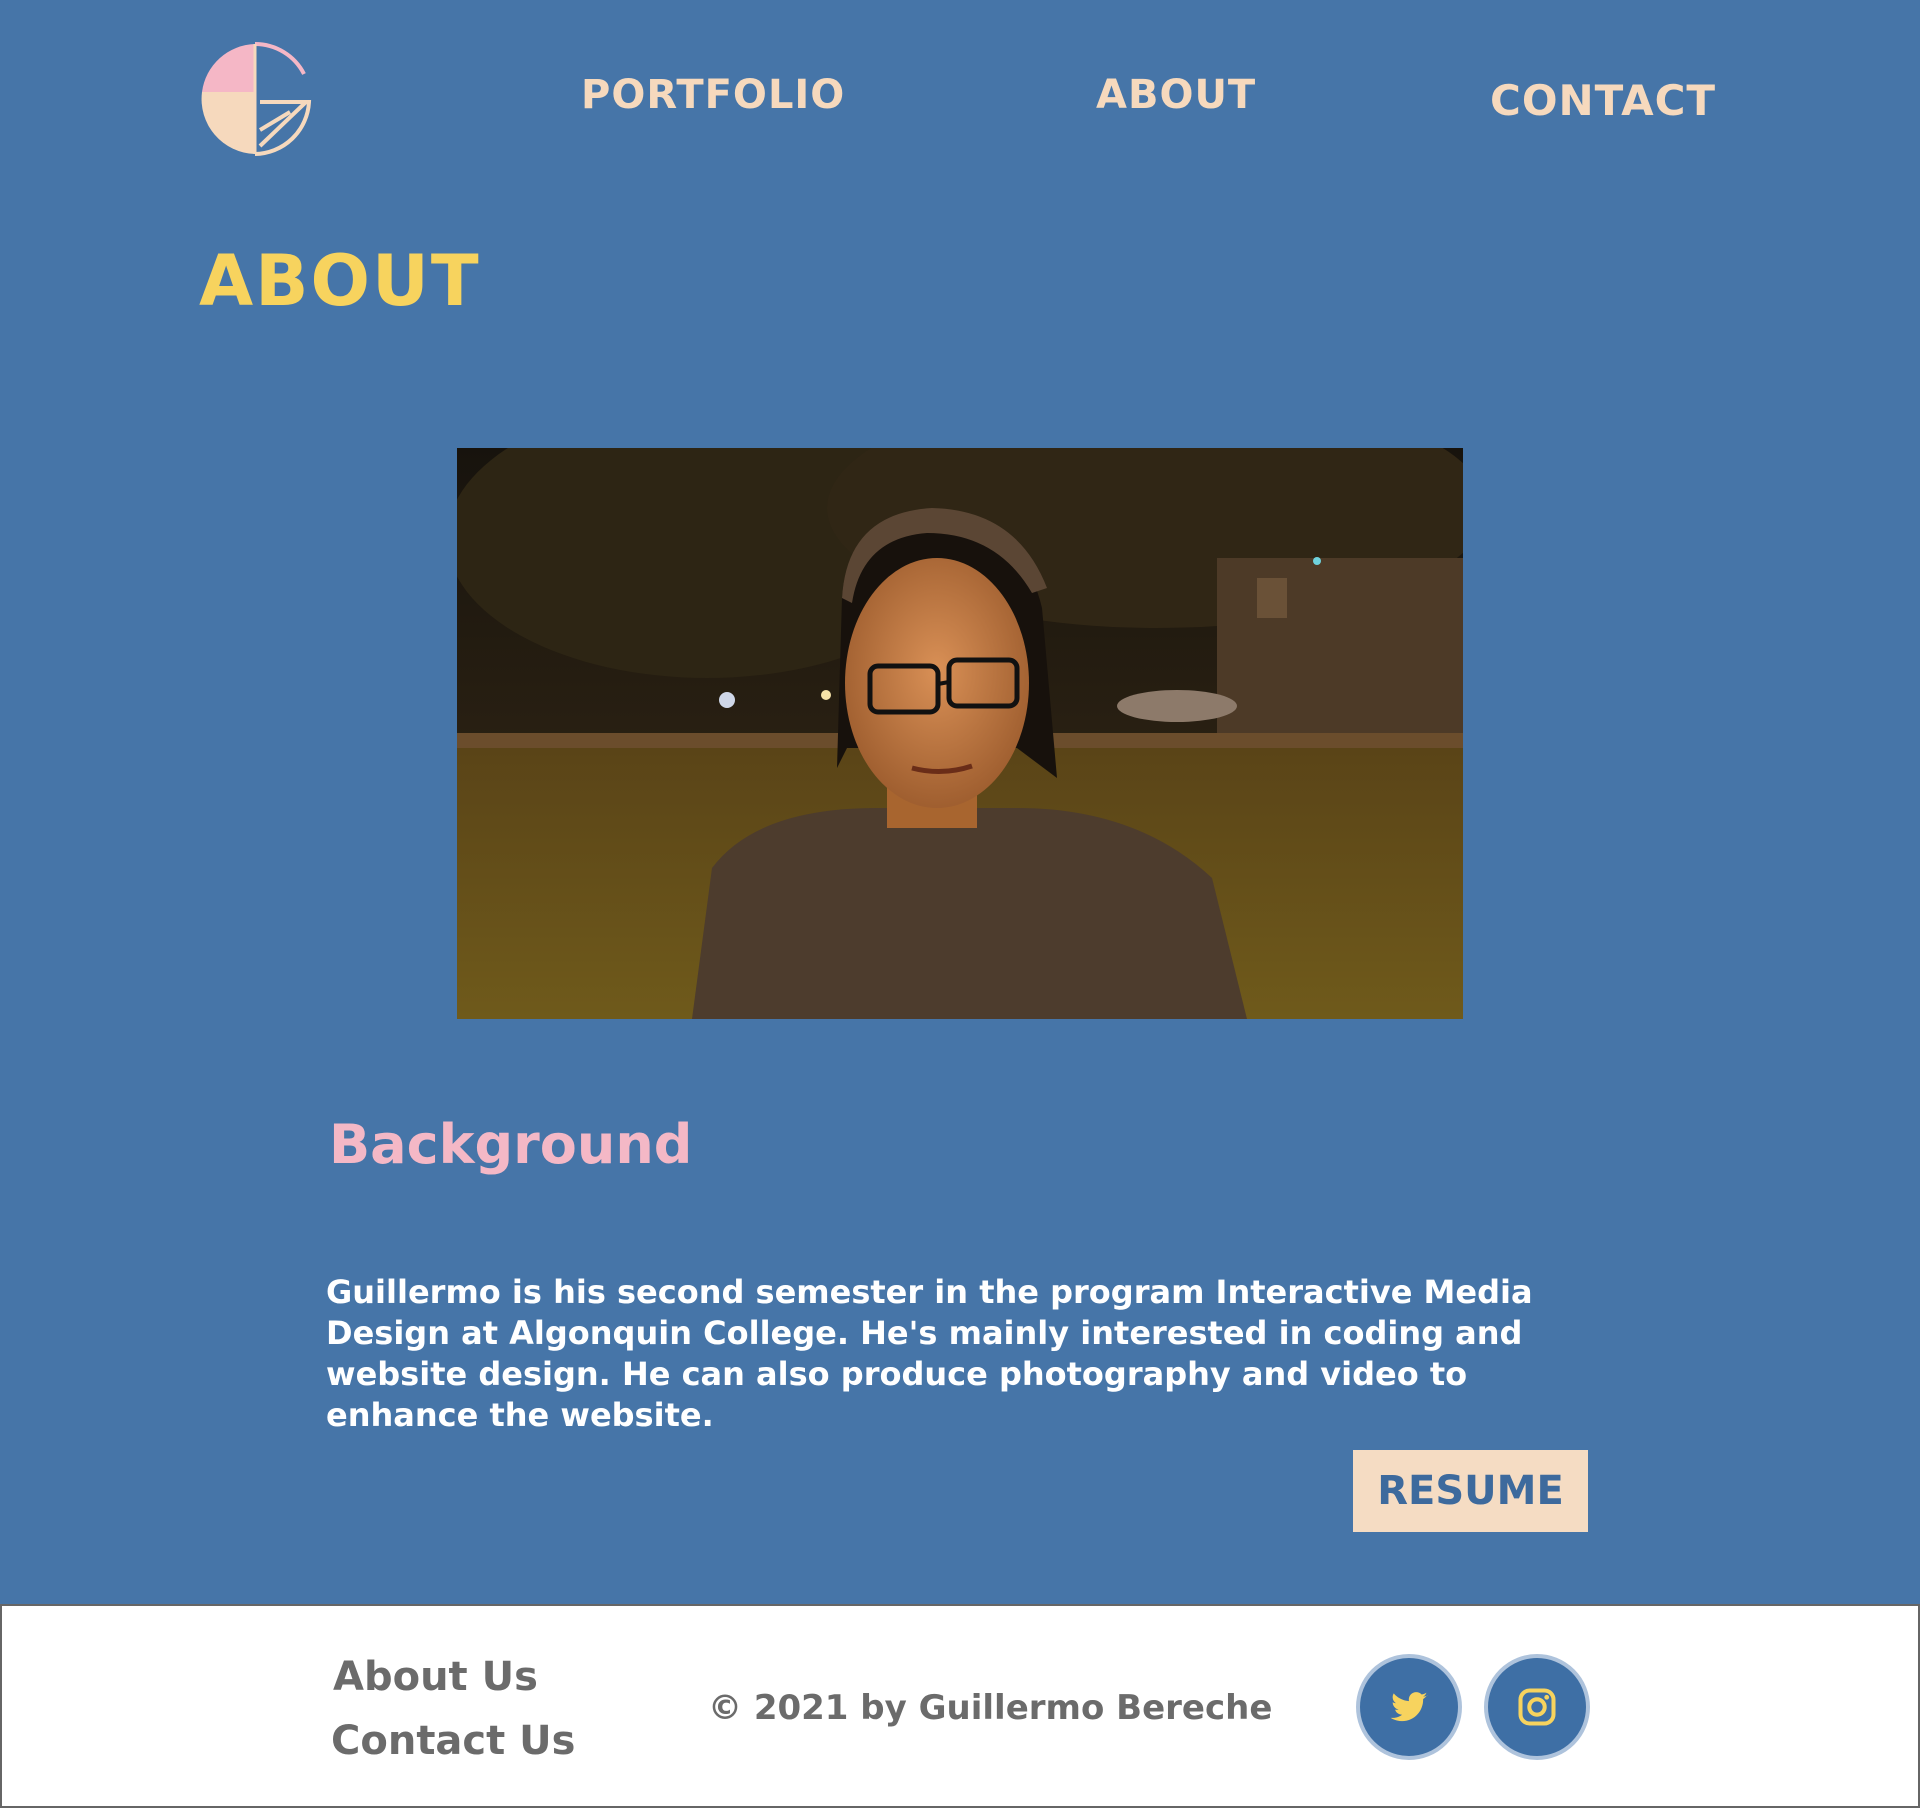  Describe the element at coordinates (1176, 95) in the screenshot. I see `nav-about: ABOUT` at that location.